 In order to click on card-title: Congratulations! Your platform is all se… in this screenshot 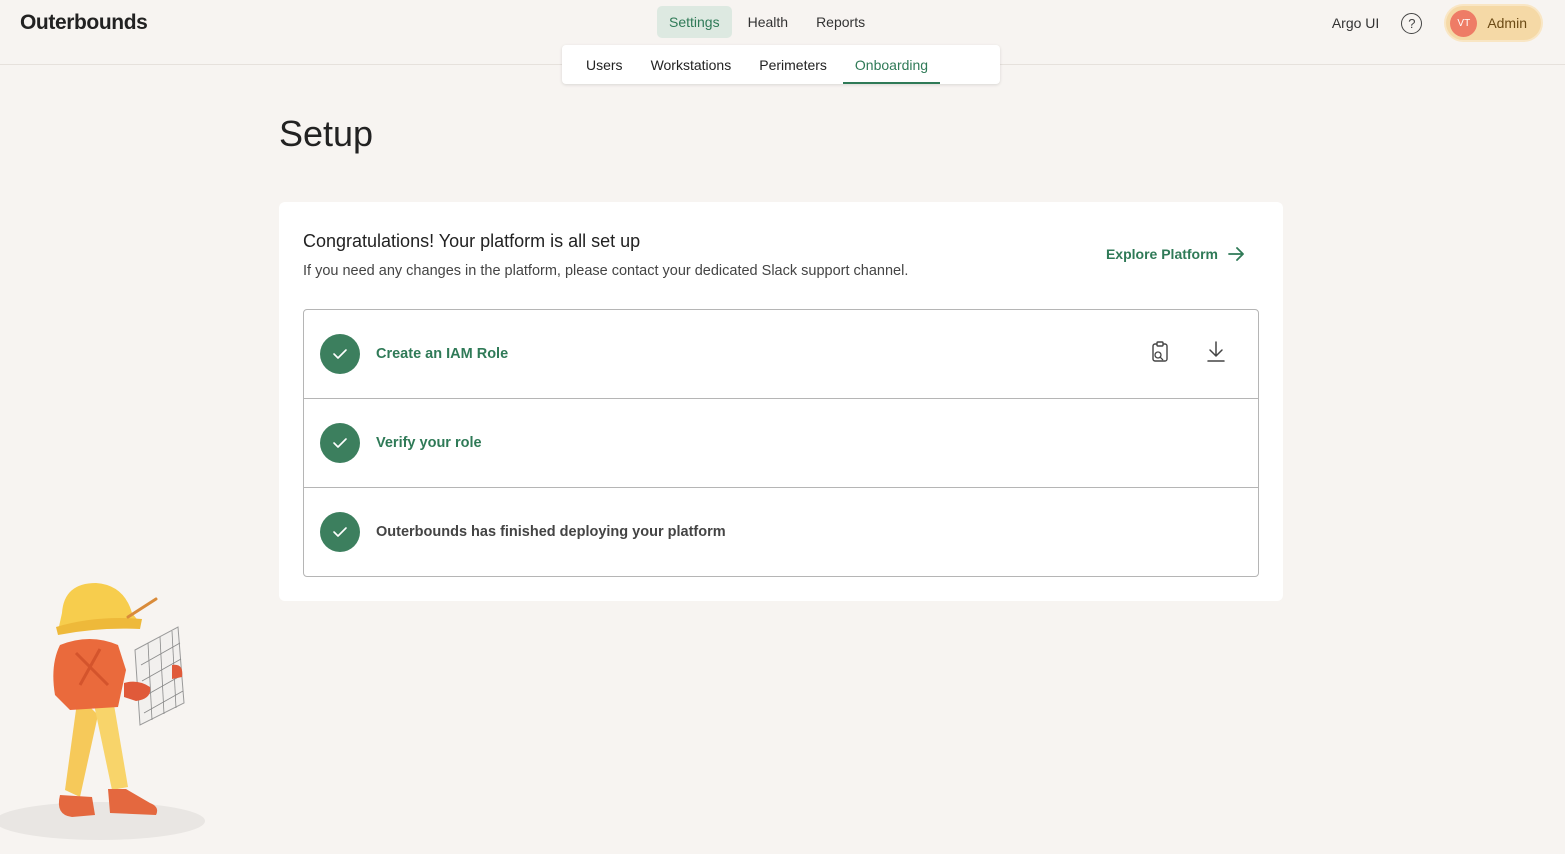, I will do `click(472, 241)`.